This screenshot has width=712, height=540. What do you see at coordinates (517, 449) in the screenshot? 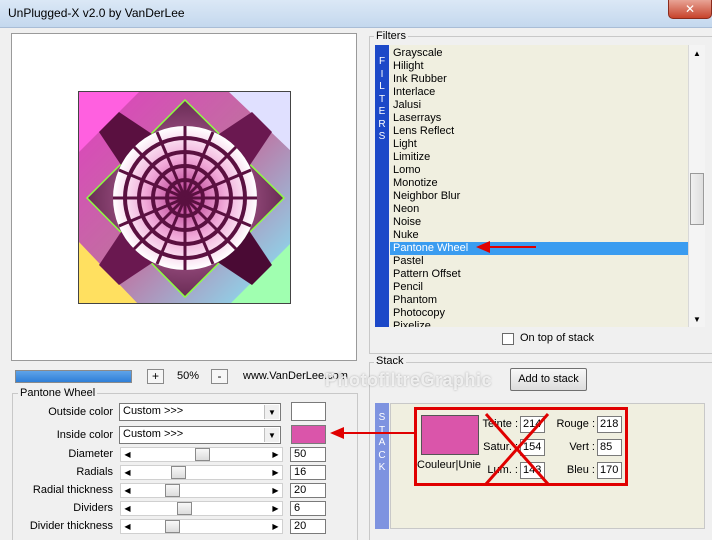
I see `cross-out-mark` at bounding box center [517, 449].